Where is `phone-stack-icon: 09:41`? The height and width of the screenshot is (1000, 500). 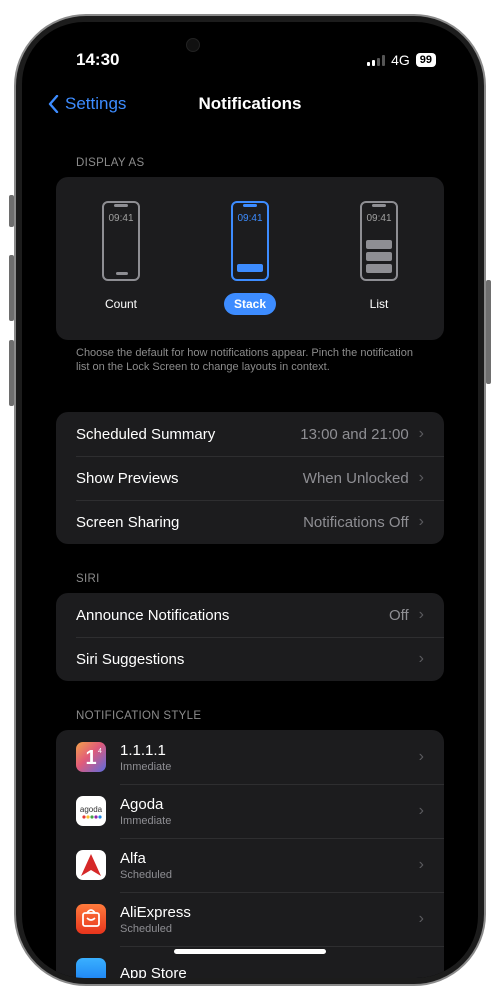 phone-stack-icon: 09:41 is located at coordinates (250, 241).